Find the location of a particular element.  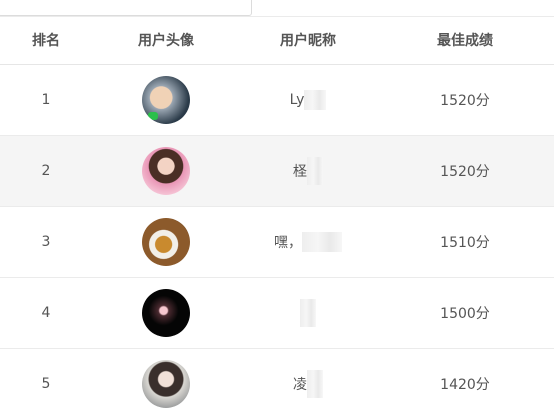

rank-cell: 4 is located at coordinates (46, 313).